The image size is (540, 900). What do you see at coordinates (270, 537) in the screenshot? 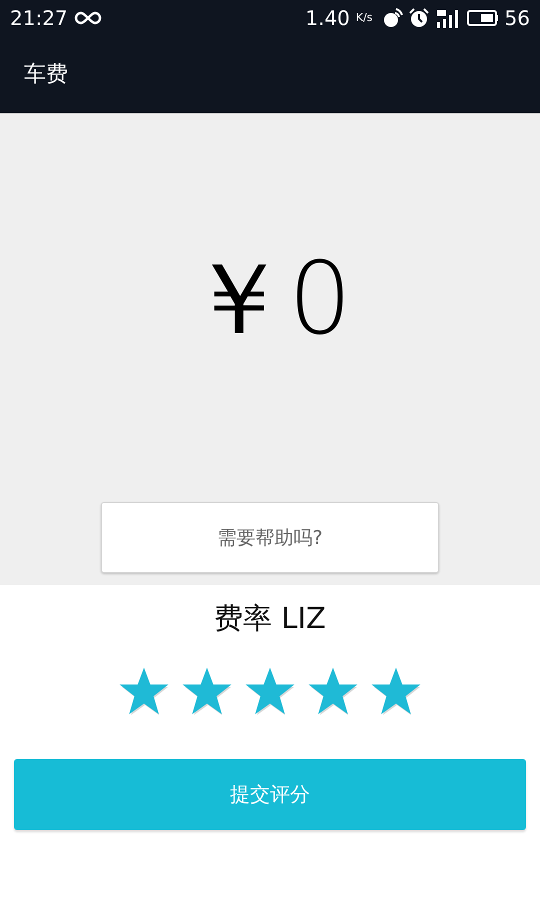
I see `help-button: 需要帮助吗?` at bounding box center [270, 537].